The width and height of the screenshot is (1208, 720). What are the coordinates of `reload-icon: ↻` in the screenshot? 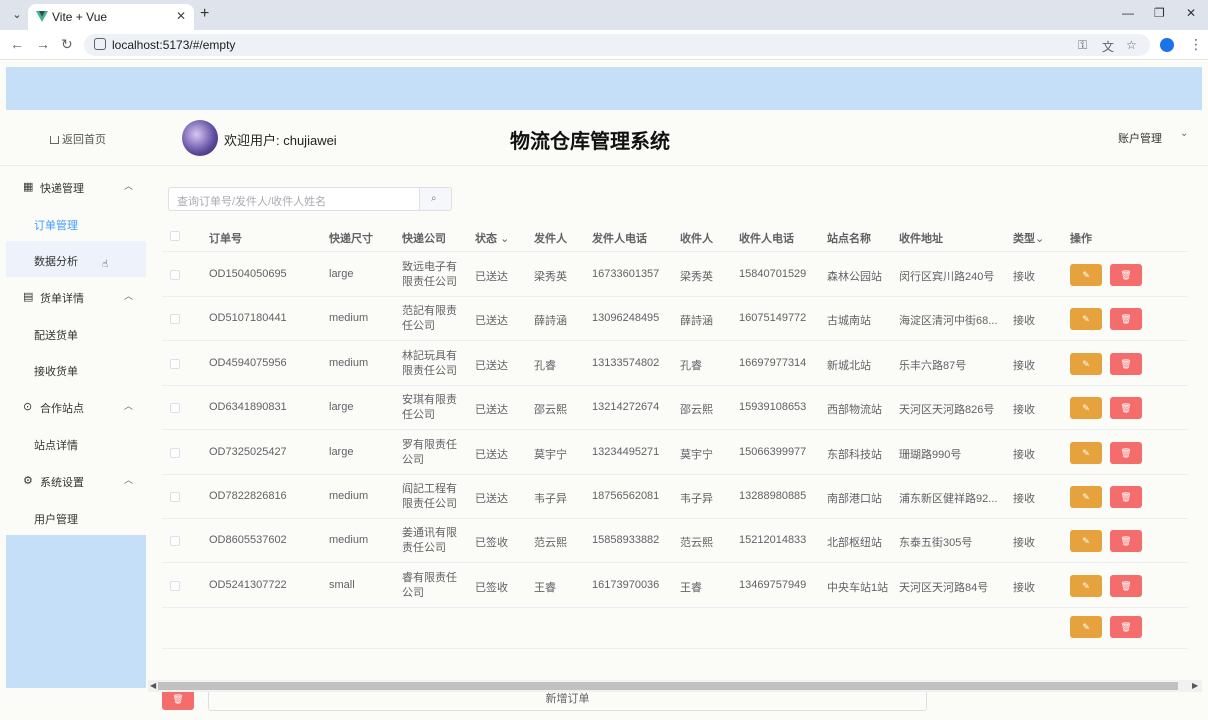 It's located at (67, 44).